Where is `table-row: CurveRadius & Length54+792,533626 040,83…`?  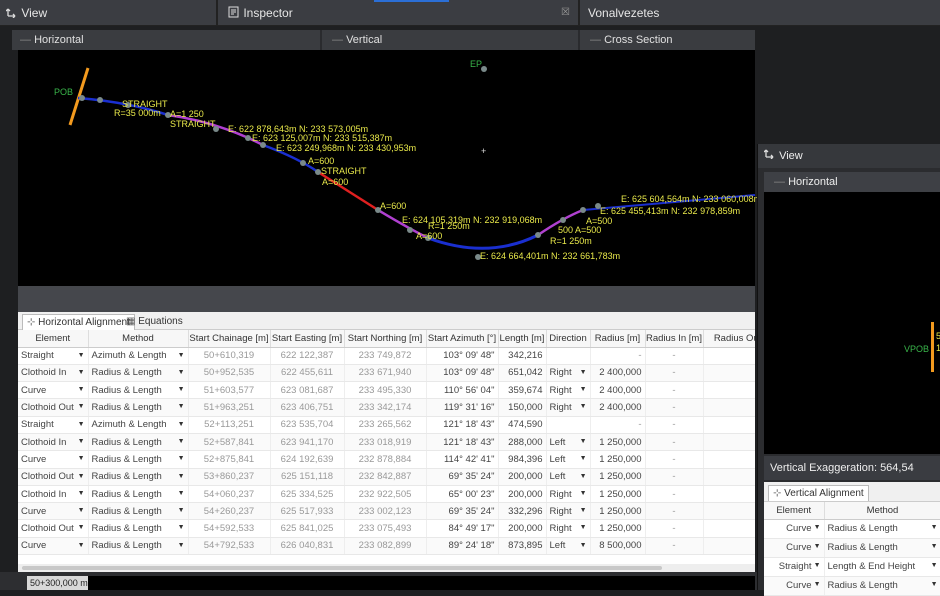 table-row: CurveRadius & Length54+792,533626 040,83… is located at coordinates (386, 546).